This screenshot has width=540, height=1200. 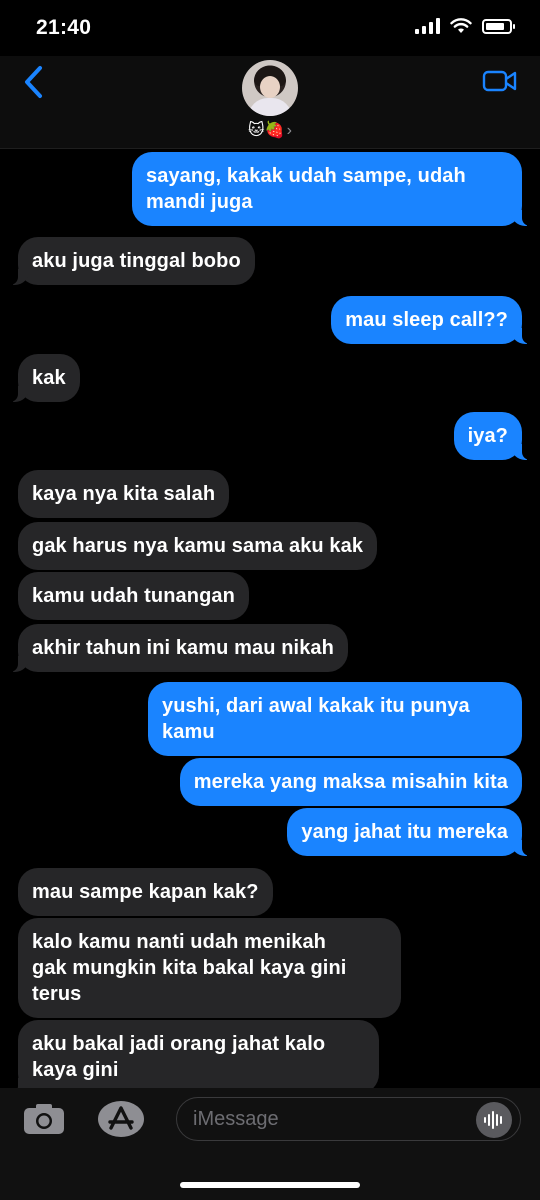 I want to click on audio-waveform-icon, so click(x=493, y=1120).